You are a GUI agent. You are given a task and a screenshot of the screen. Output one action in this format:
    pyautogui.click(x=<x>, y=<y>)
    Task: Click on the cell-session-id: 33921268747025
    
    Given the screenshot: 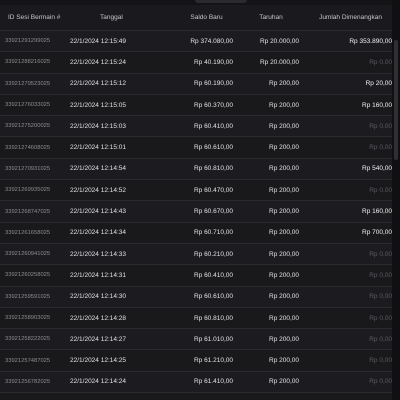 What is the action you would take?
    pyautogui.click(x=28, y=211)
    